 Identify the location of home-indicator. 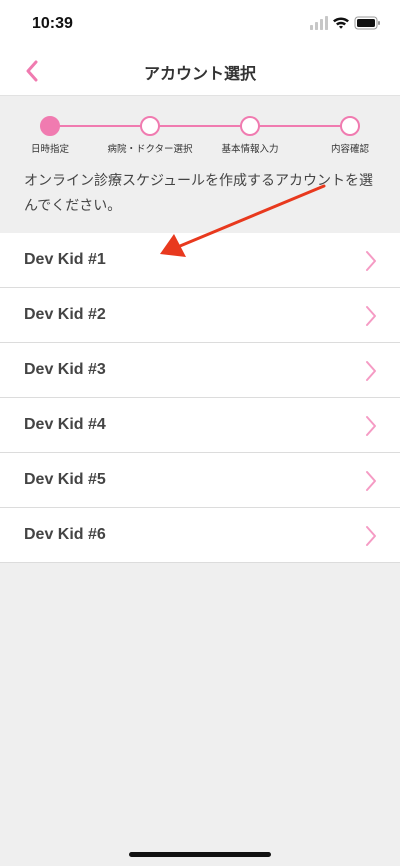
(200, 854).